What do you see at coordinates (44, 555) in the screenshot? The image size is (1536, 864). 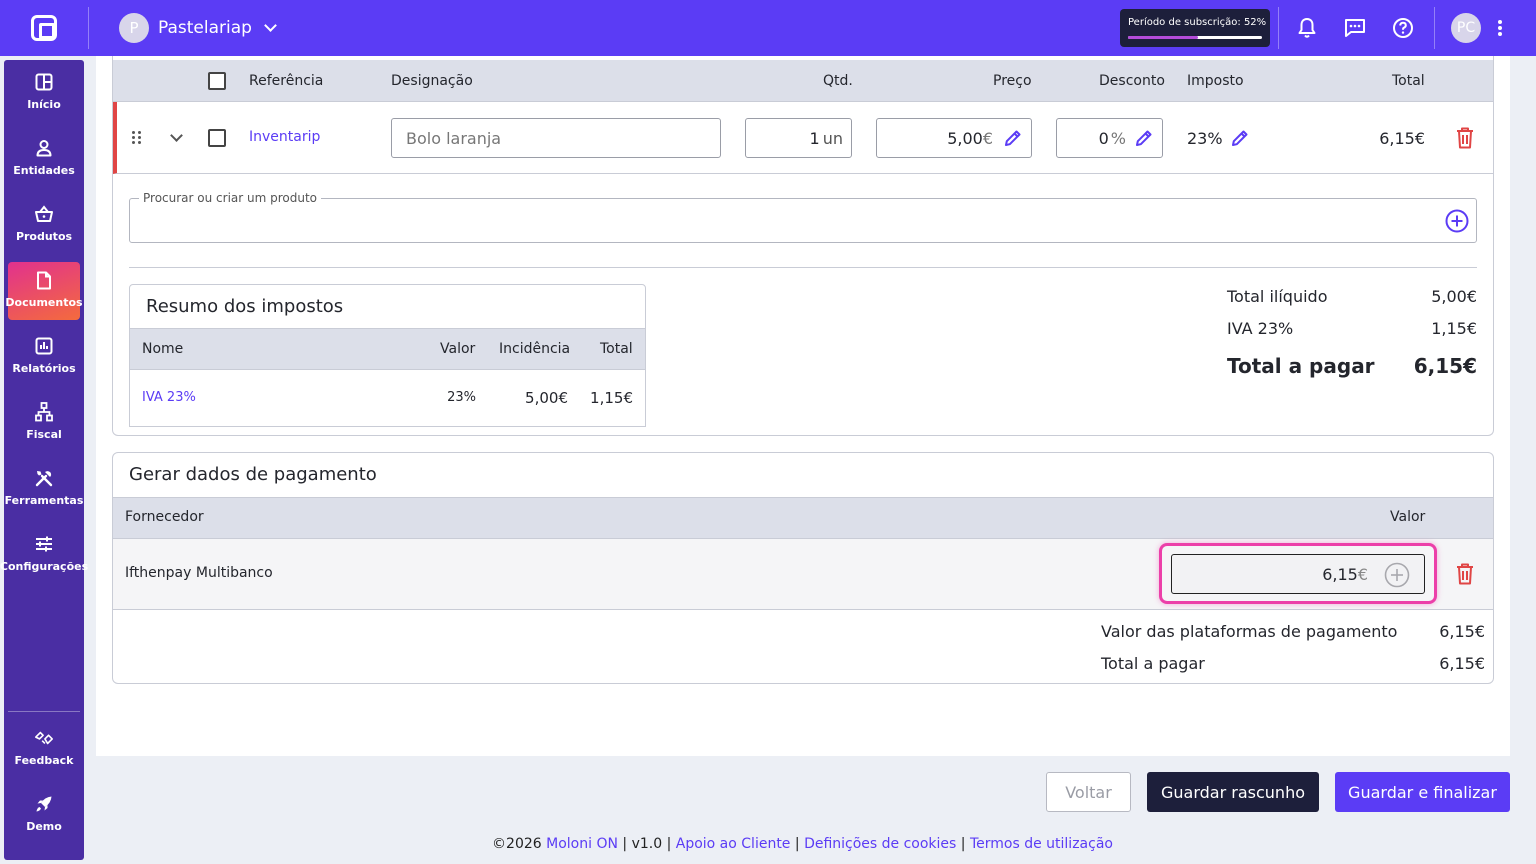 I see `sidebar-item-configuracoes: Configurações` at bounding box center [44, 555].